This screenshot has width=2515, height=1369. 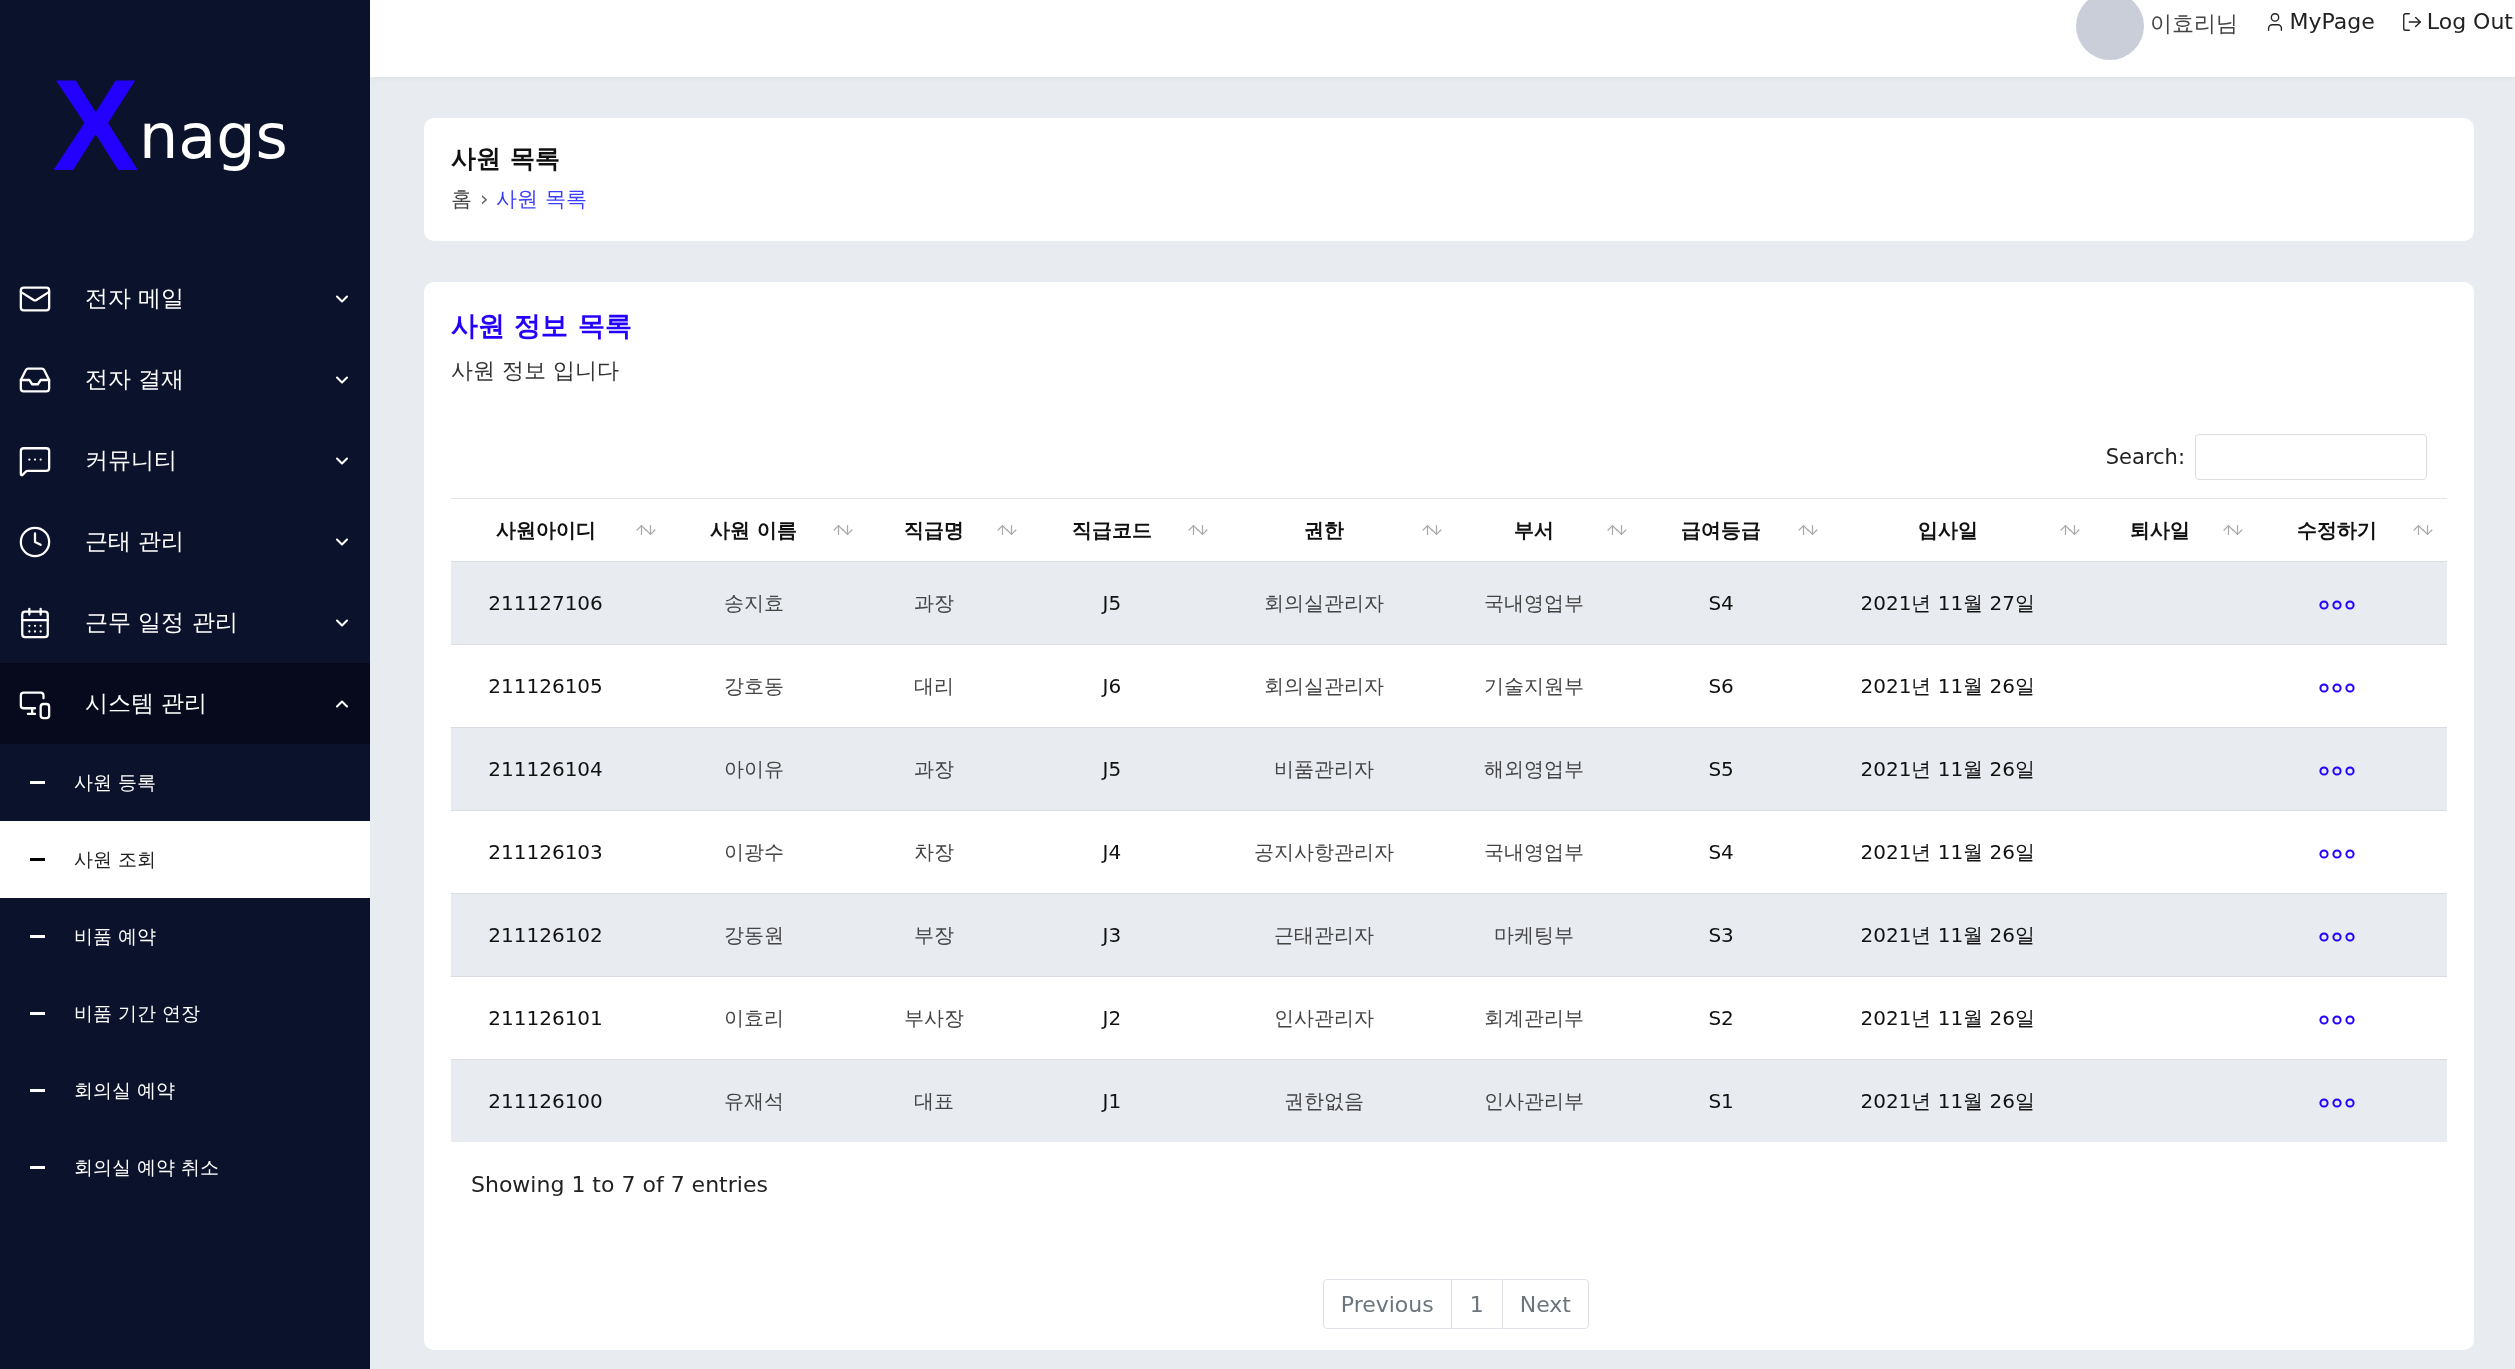 What do you see at coordinates (1548, 852) in the screenshot?
I see `table-cell: 국내영업부` at bounding box center [1548, 852].